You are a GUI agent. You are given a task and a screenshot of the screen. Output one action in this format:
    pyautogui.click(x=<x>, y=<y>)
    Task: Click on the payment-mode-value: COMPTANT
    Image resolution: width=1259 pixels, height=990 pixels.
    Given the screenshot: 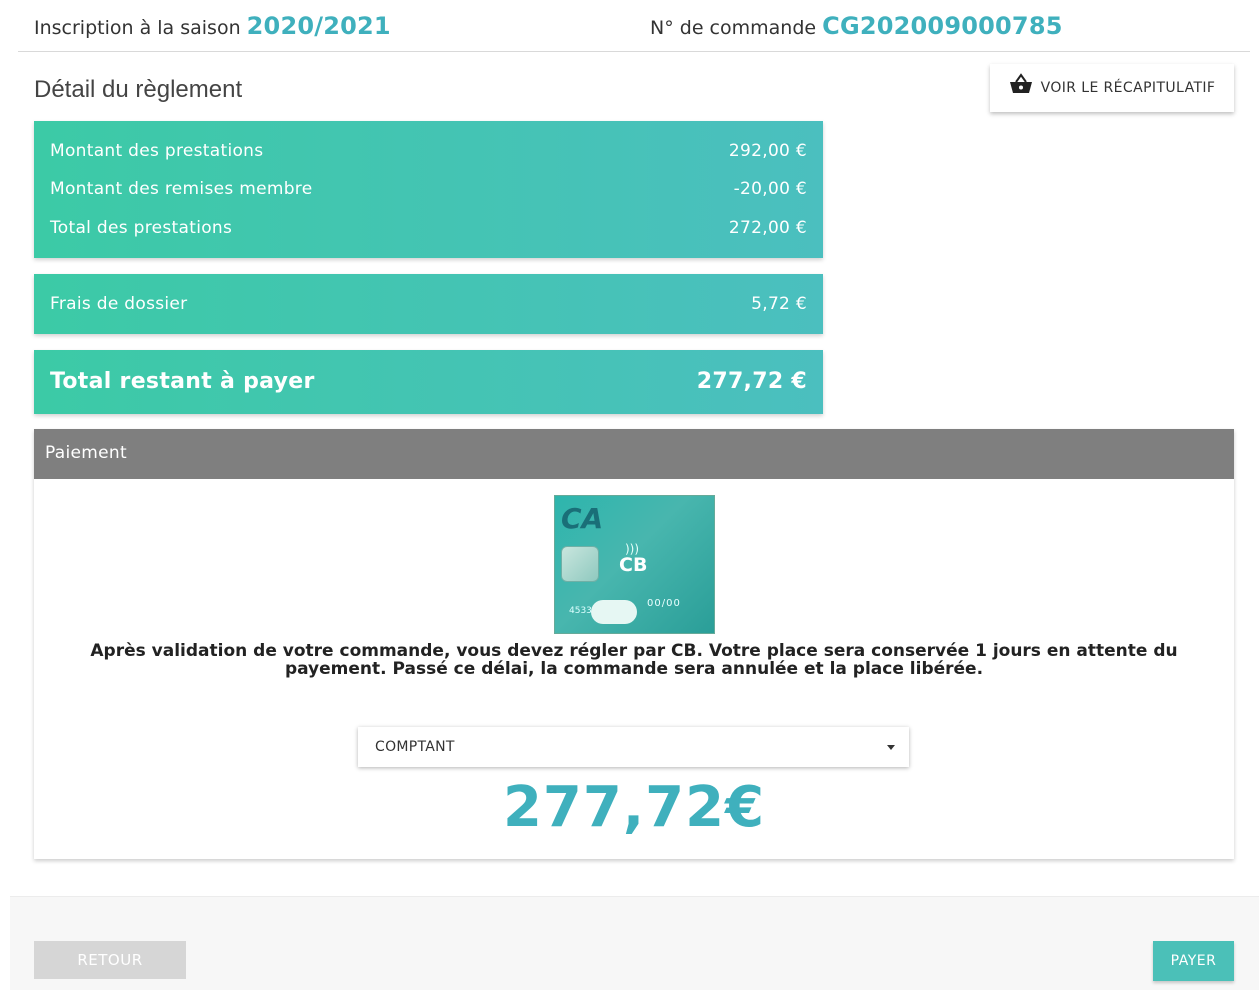 What is the action you would take?
    pyautogui.click(x=415, y=747)
    